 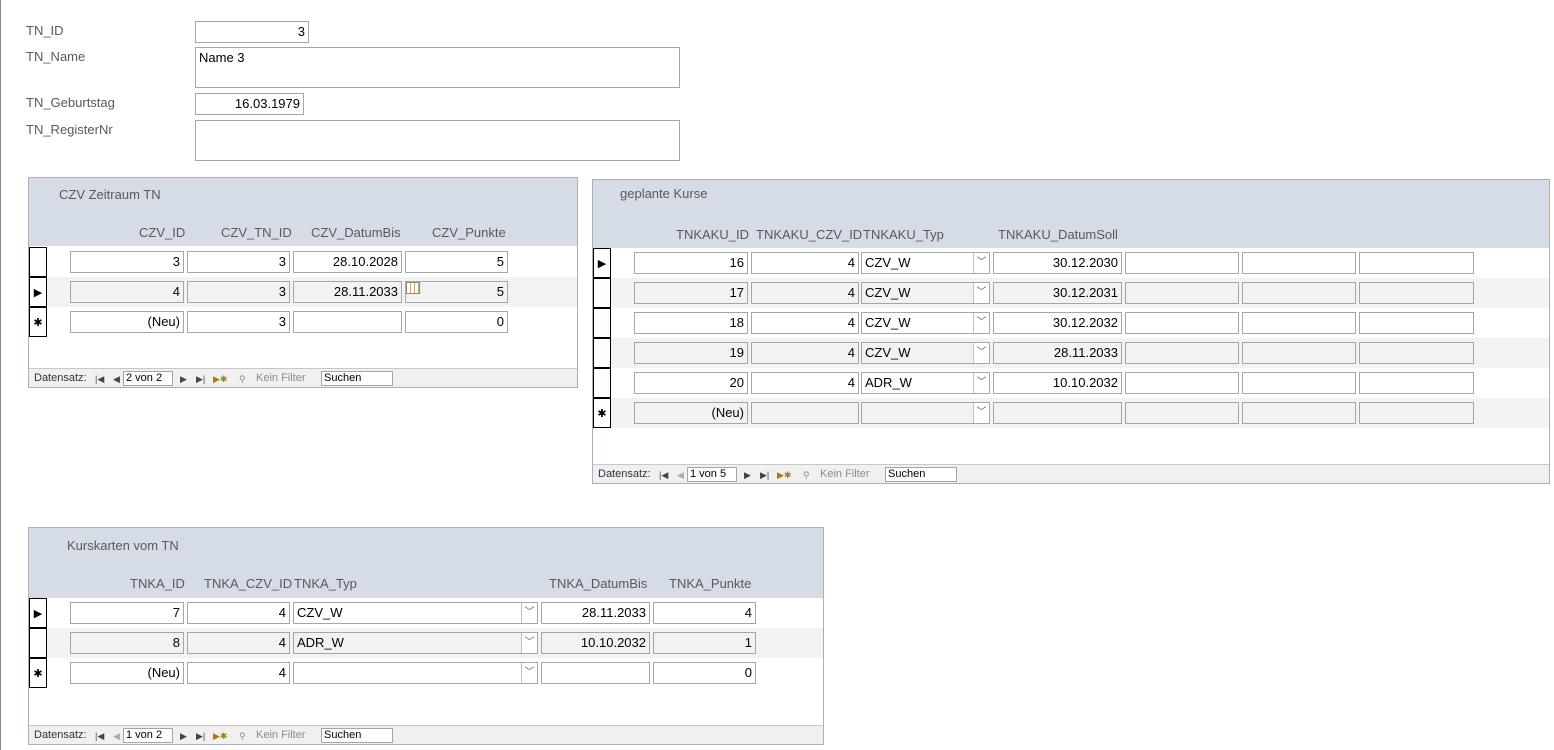 I want to click on czv-cell-datumbis: 28.10.2028, so click(x=347, y=262).